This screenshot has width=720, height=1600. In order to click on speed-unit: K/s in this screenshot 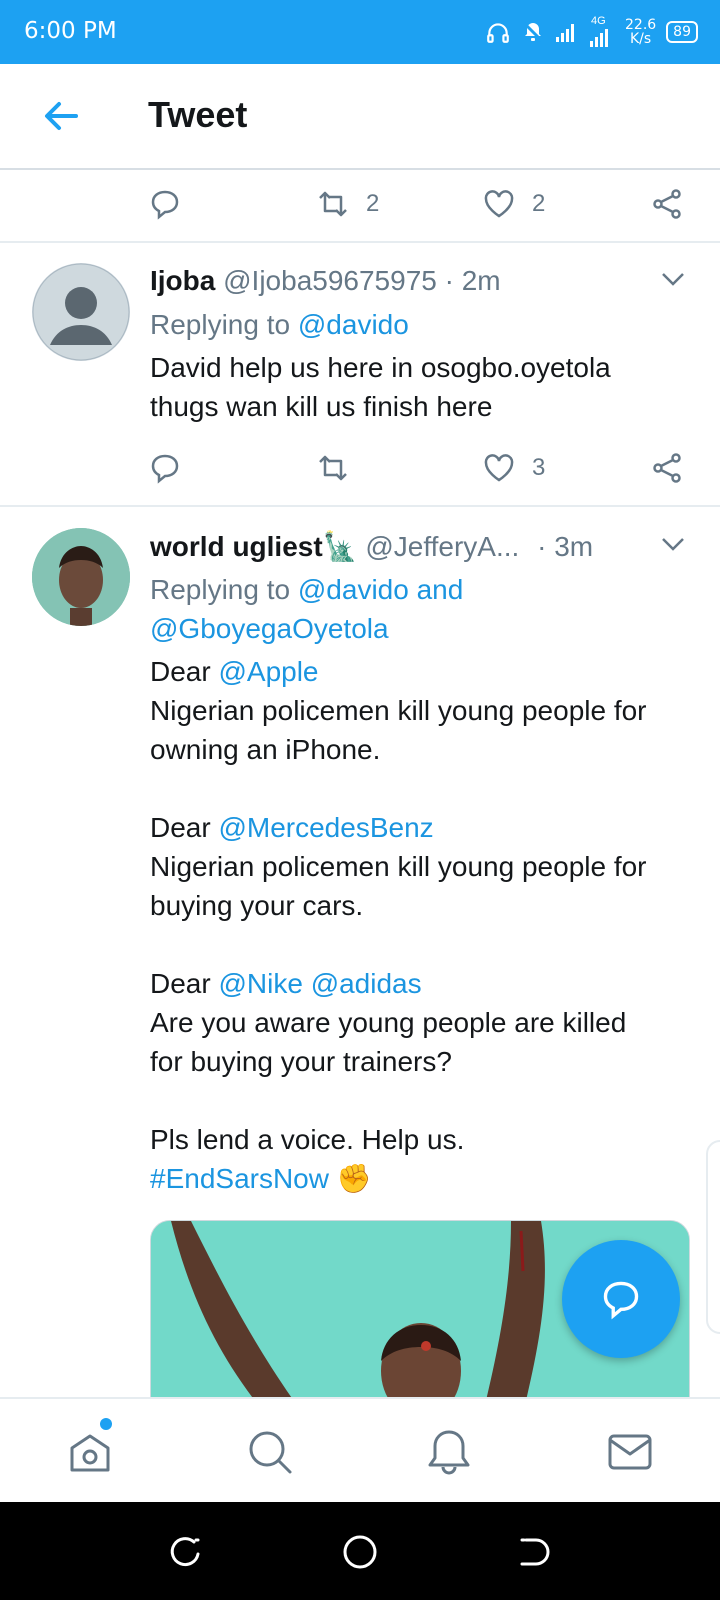, I will do `click(640, 39)`.